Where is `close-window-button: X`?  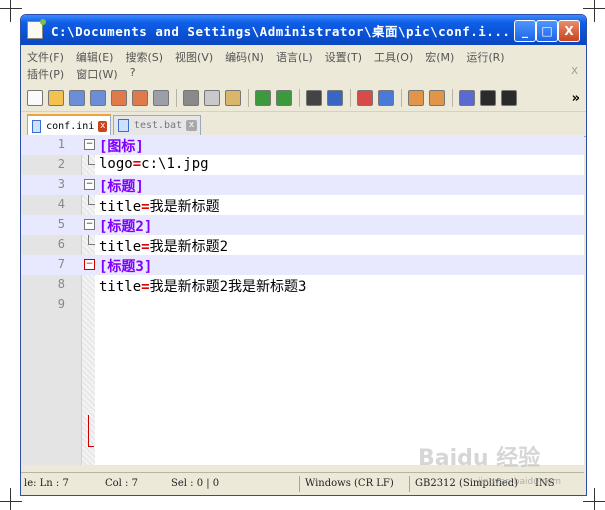
close-window-button: X is located at coordinates (569, 31).